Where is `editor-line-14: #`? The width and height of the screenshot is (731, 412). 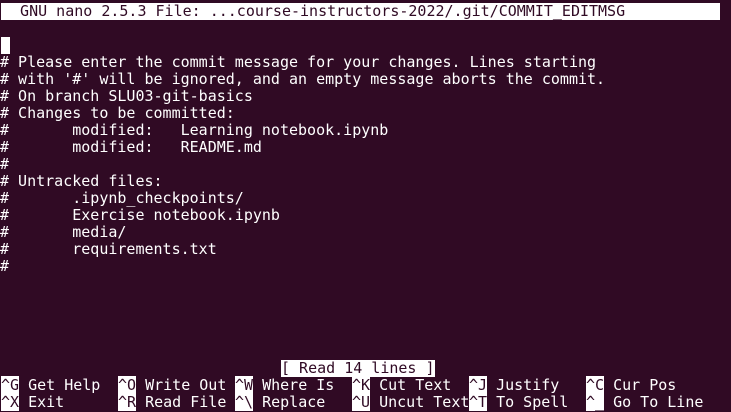 editor-line-14: # is located at coordinates (4, 266).